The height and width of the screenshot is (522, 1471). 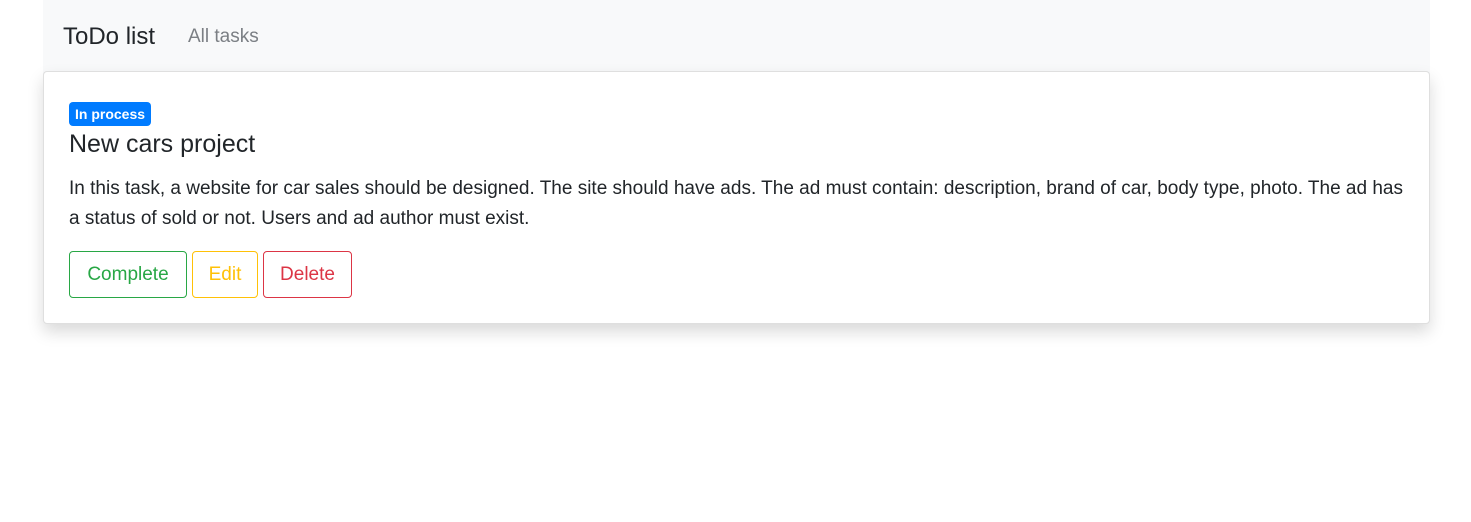 I want to click on brand-link: ToDo list, so click(x=109, y=37).